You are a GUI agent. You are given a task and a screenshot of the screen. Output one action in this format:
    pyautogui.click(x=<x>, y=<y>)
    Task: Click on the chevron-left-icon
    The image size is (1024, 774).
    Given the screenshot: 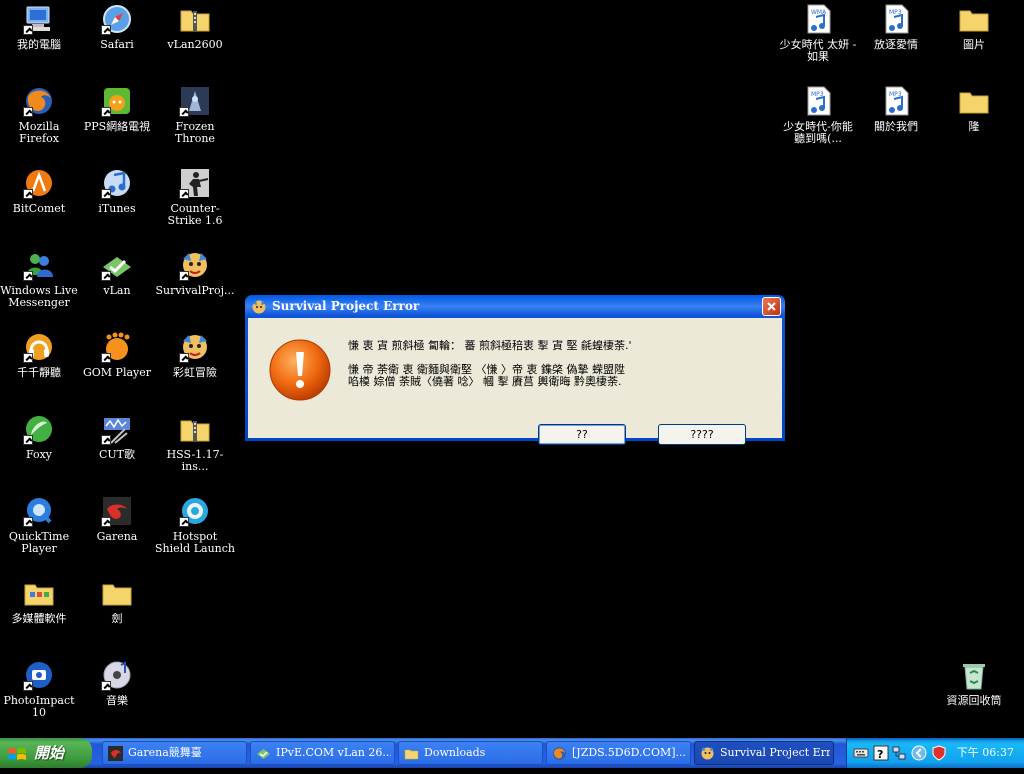 What is the action you would take?
    pyautogui.click(x=919, y=753)
    